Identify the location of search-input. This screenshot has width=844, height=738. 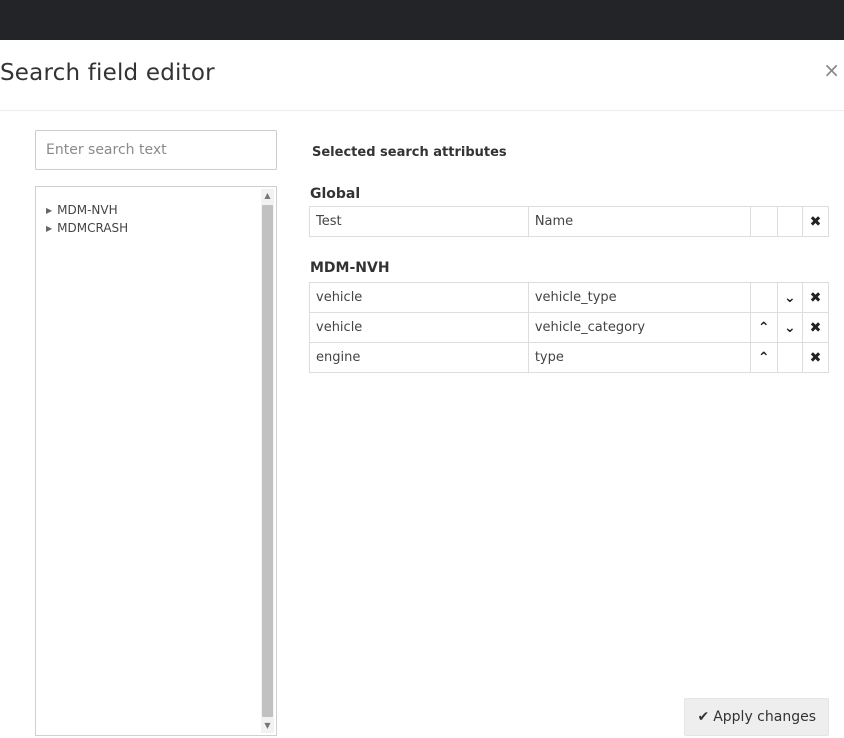
(156, 150).